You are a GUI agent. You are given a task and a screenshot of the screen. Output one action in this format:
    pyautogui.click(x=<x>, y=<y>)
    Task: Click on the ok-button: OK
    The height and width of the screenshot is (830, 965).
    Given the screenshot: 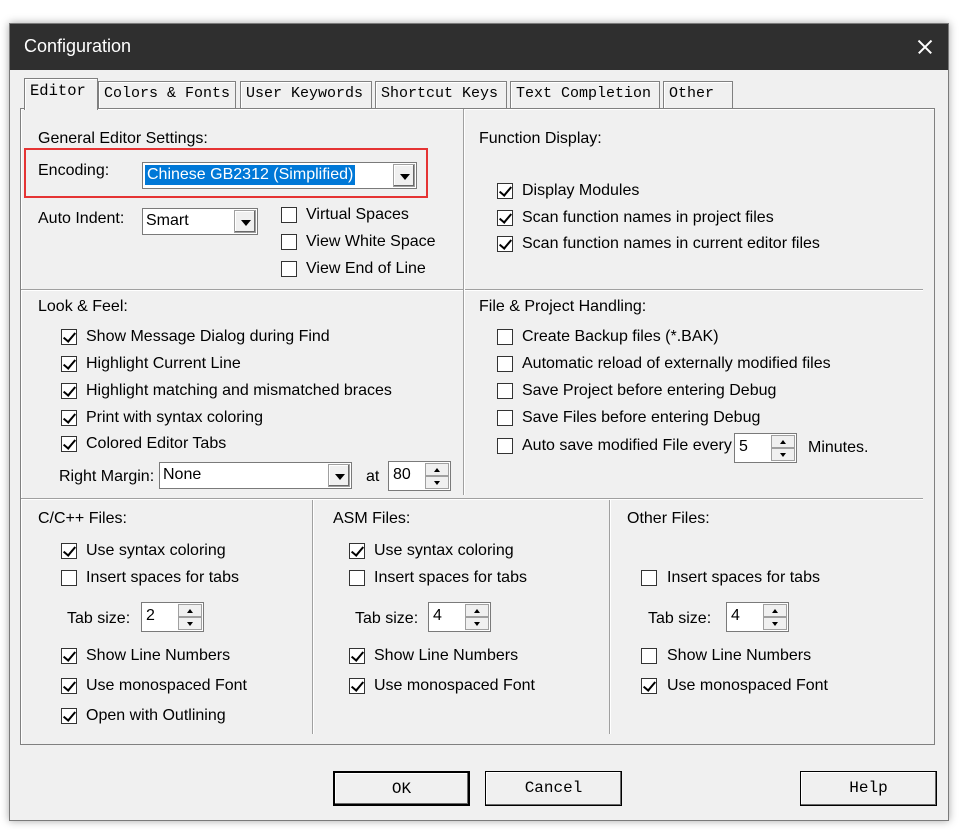 What is the action you would take?
    pyautogui.click(x=401, y=788)
    